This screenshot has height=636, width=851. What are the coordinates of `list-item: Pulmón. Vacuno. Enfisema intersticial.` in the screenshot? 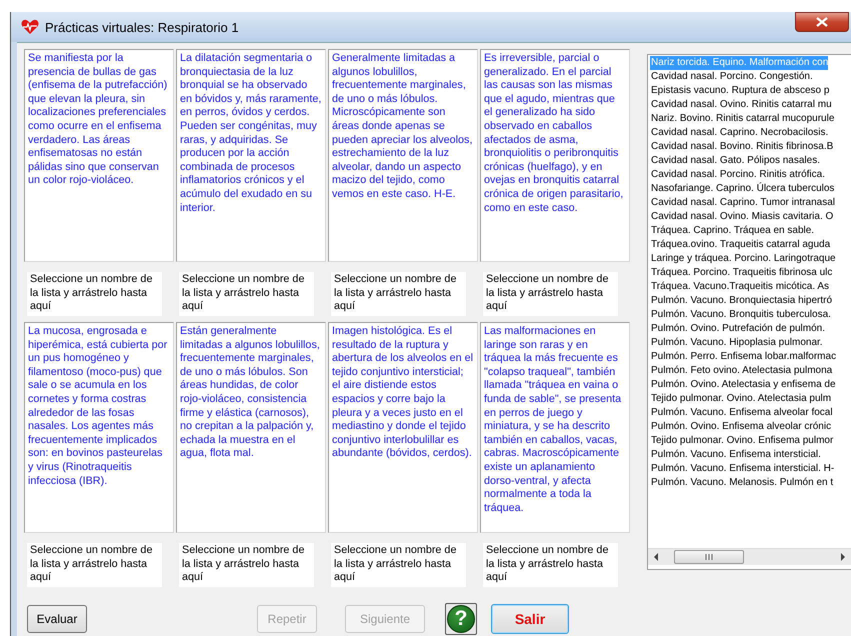 It's located at (735, 455).